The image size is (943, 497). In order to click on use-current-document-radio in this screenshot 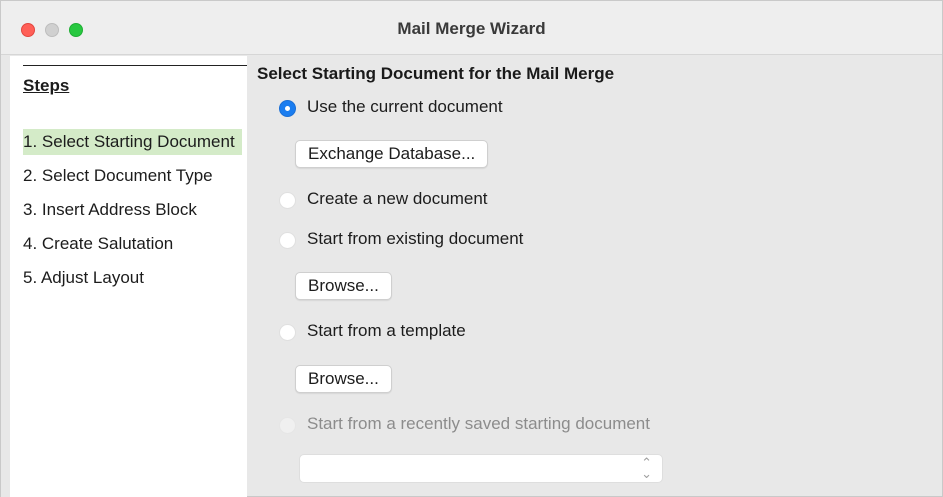, I will do `click(287, 108)`.